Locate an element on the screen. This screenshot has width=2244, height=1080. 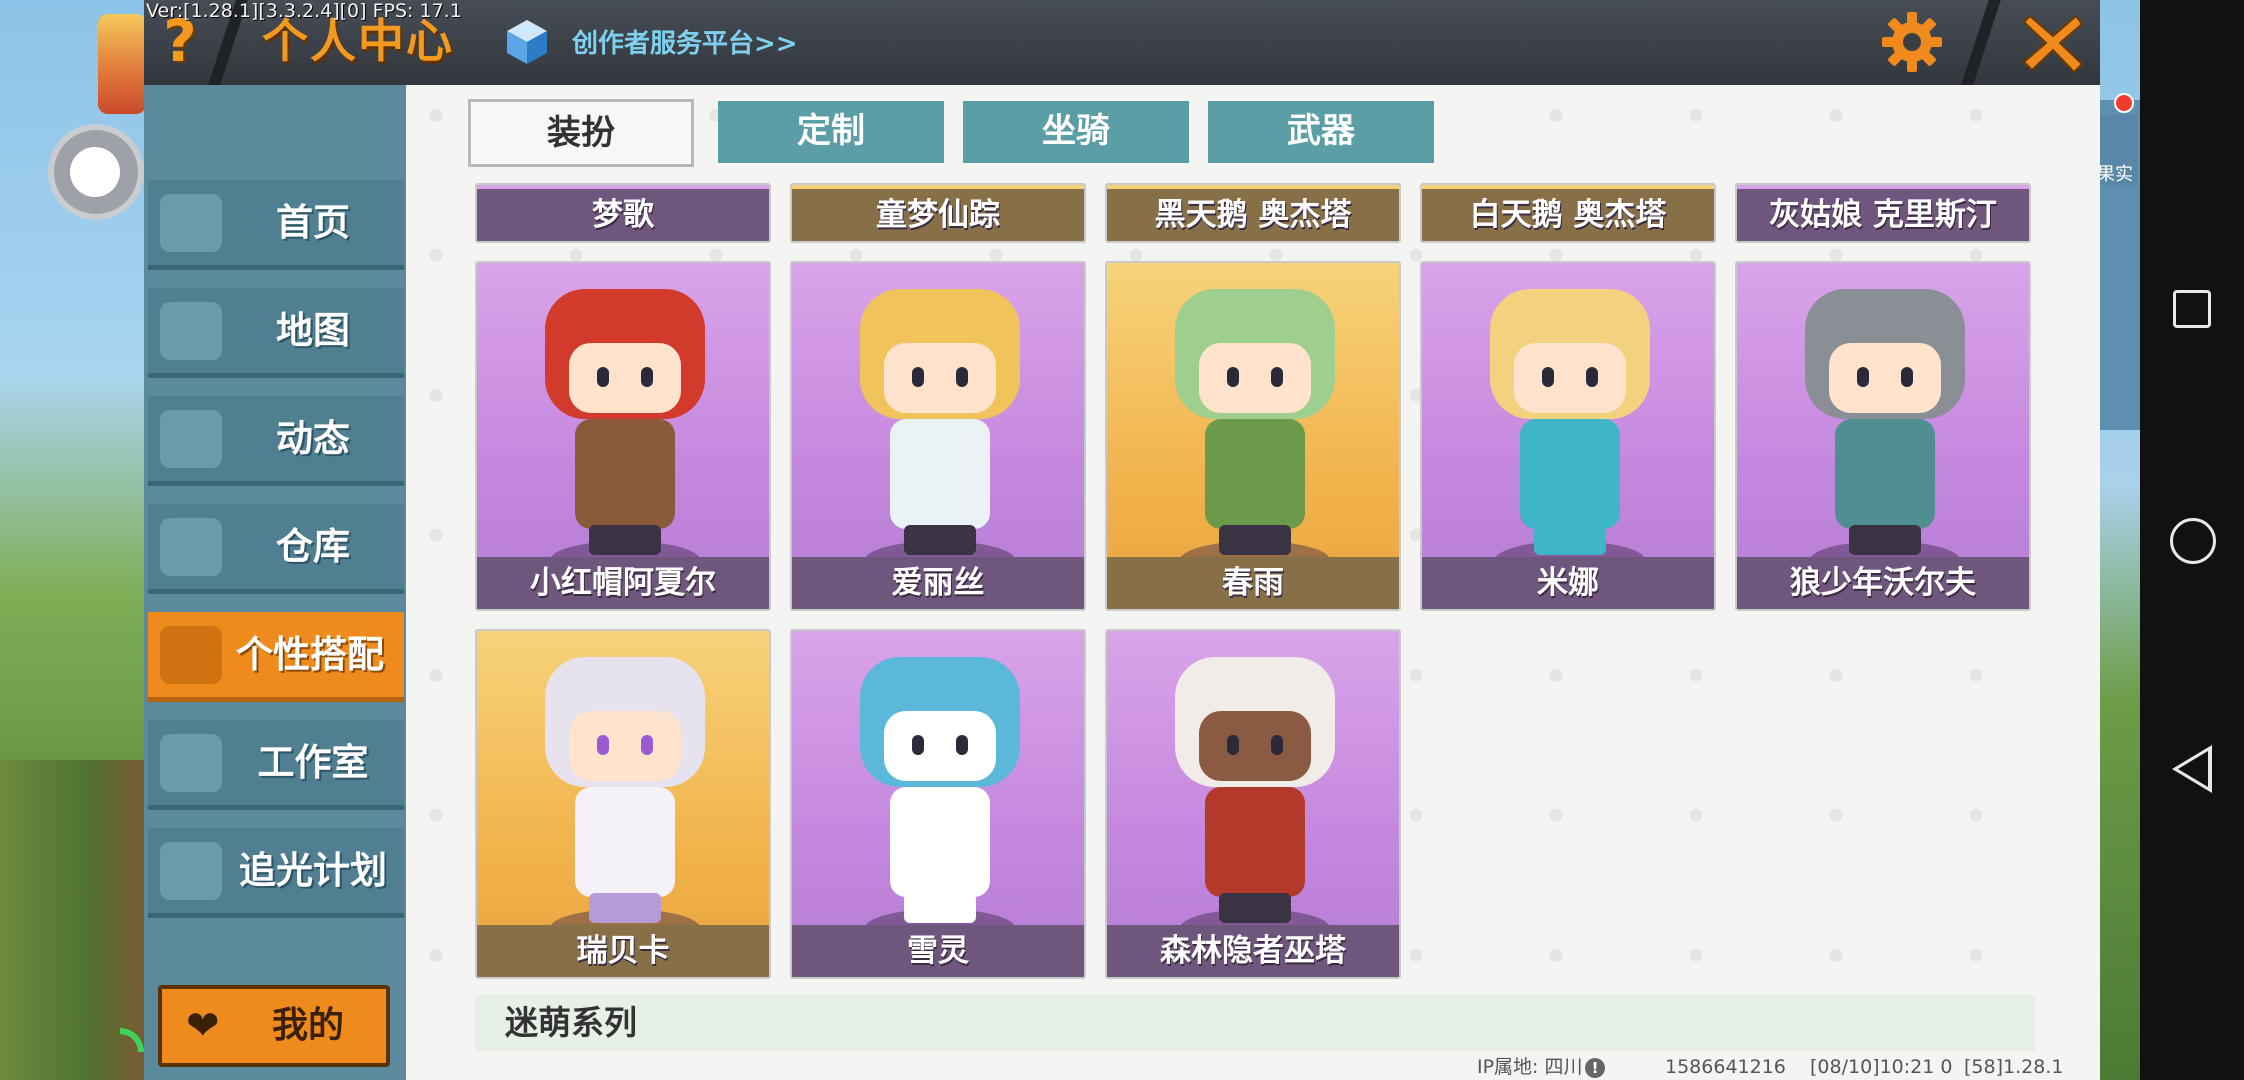
map-icon is located at coordinates (191, 331).